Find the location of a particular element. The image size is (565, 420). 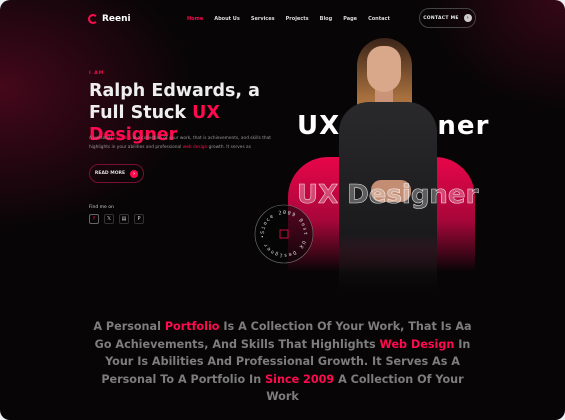

logo: Reeni is located at coordinates (109, 19).